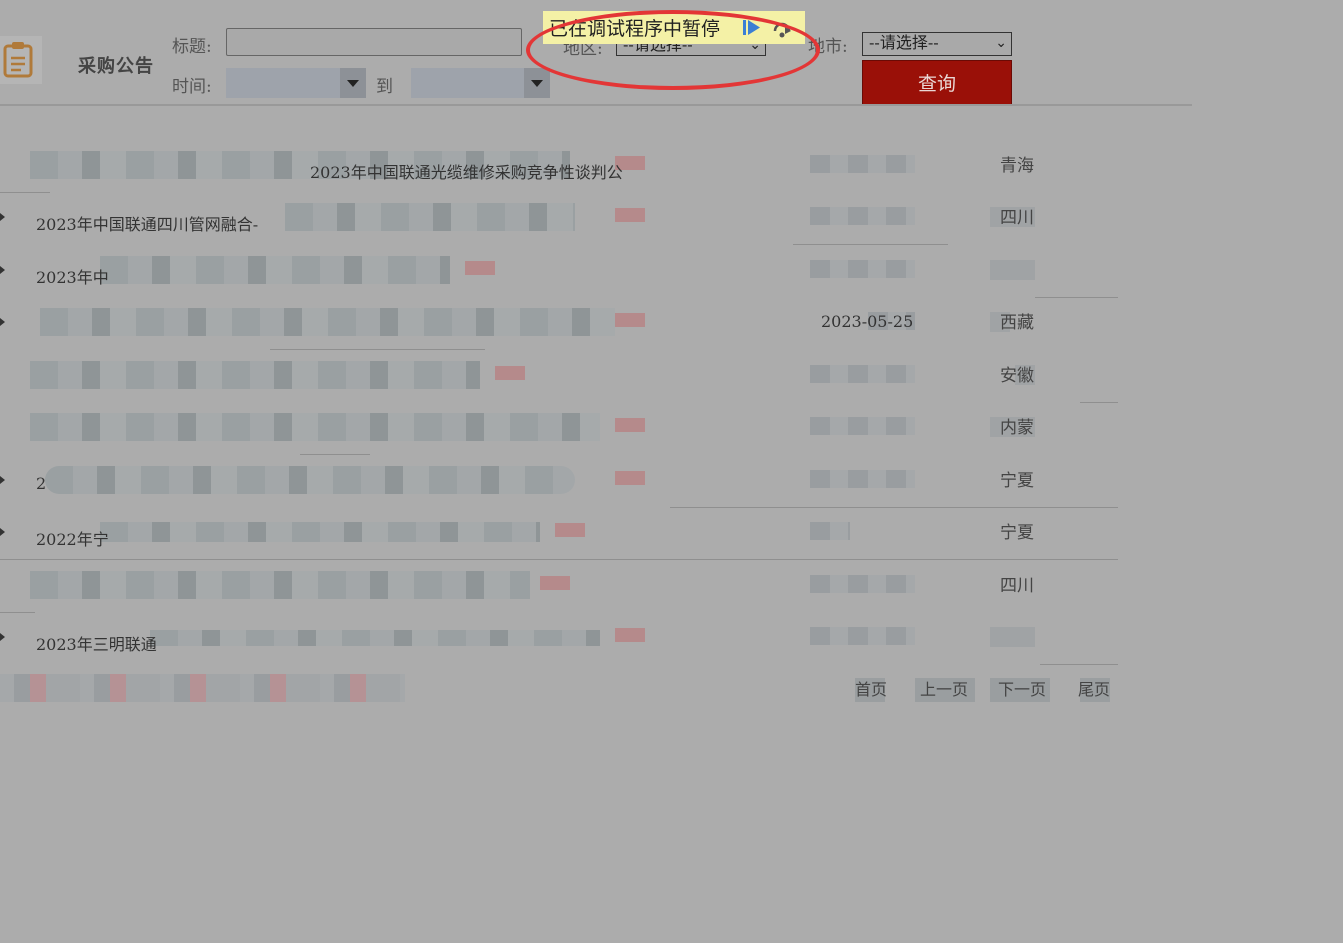 The image size is (1343, 943). Describe the element at coordinates (673, 50) in the screenshot. I see `highlight-circle` at that location.